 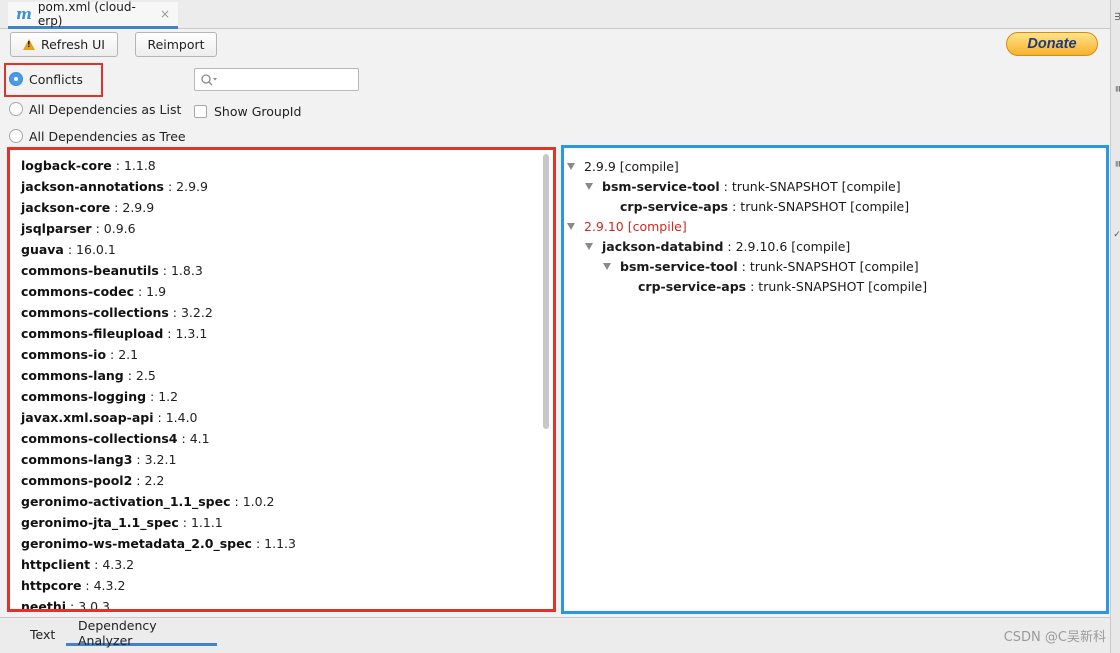 I want to click on dependency-name: commons-fileupload, so click(x=92, y=333).